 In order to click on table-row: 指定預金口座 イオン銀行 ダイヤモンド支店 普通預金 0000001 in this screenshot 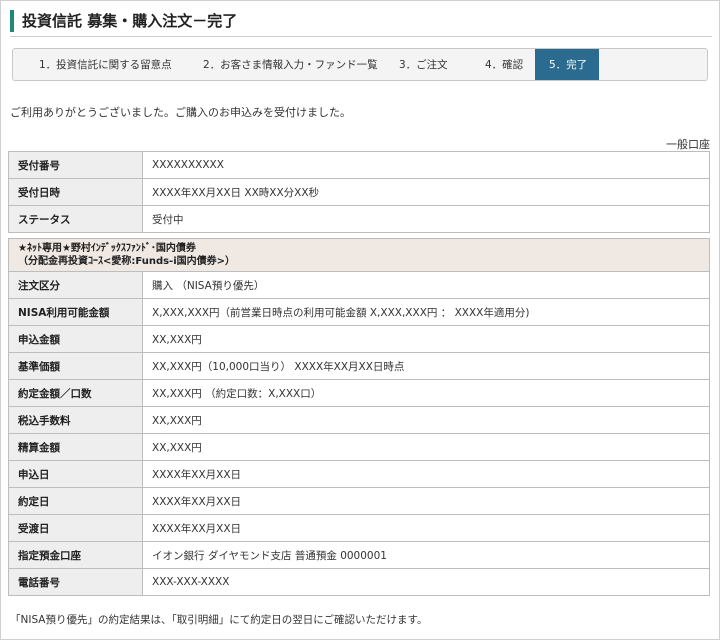, I will do `click(359, 555)`.